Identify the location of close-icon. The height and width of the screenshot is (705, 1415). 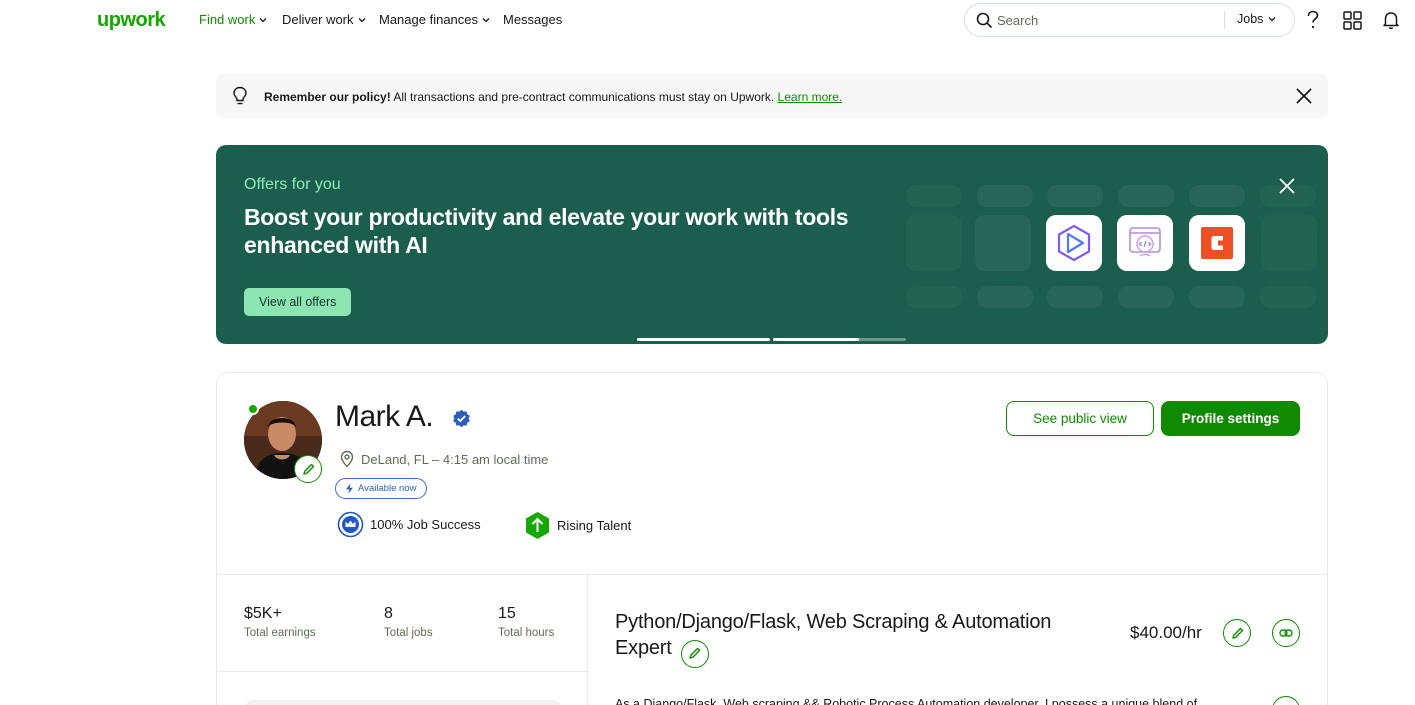
(1304, 96).